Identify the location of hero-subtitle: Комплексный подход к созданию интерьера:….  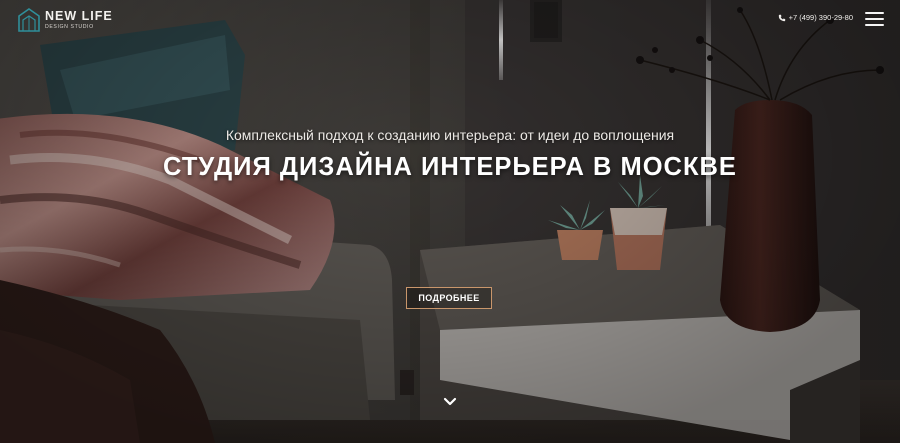
(450, 135).